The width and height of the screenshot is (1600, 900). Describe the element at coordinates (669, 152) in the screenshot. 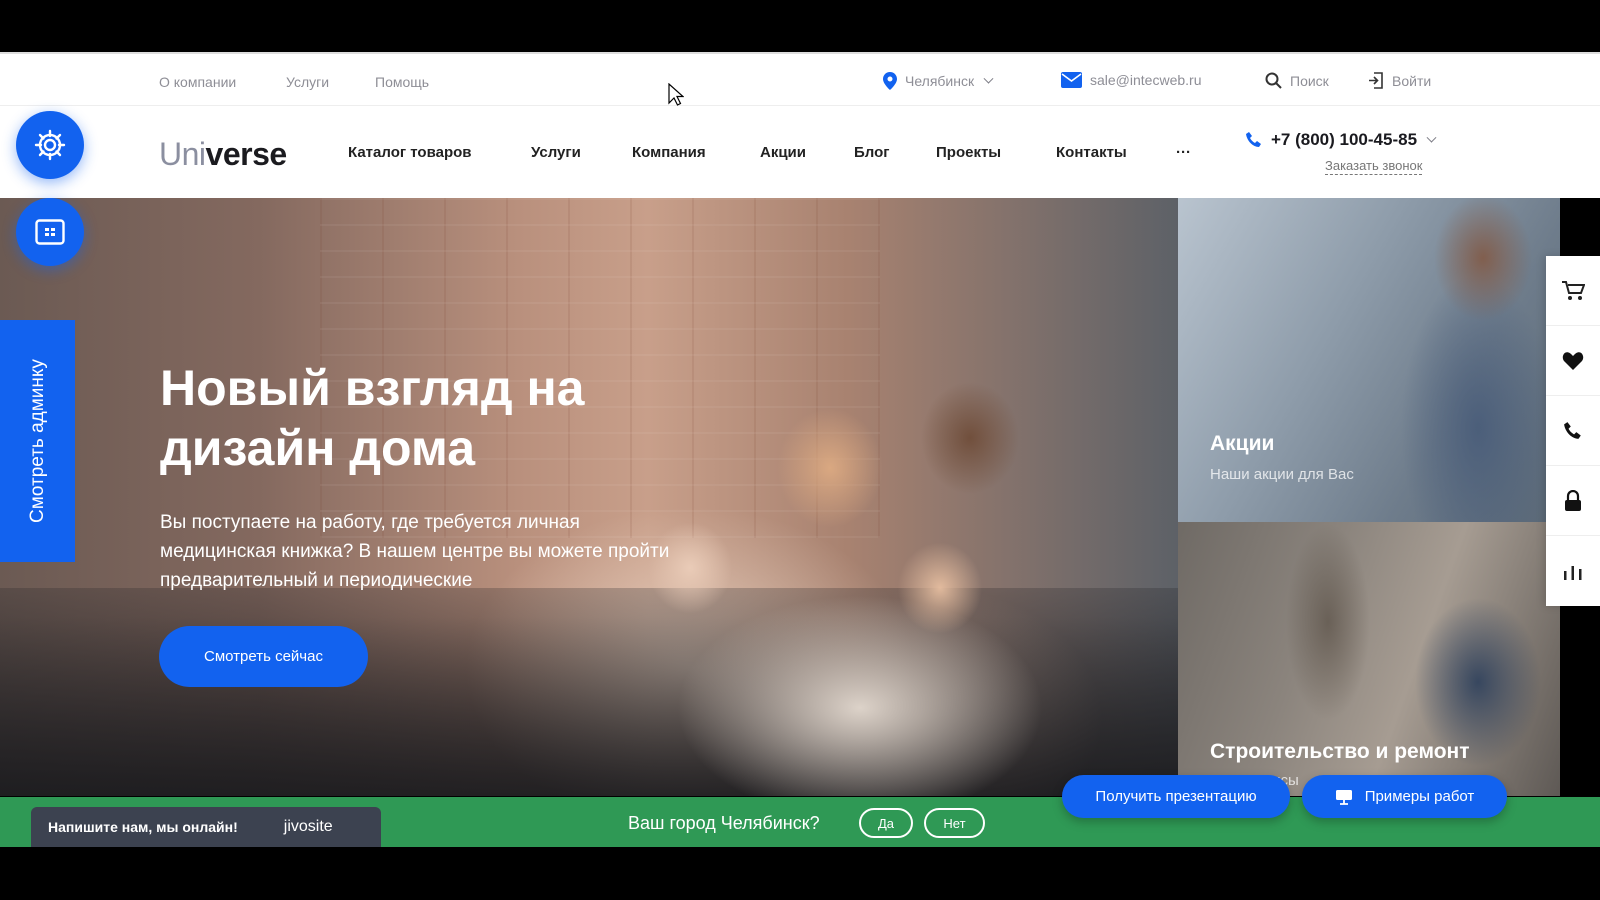

I see `nav-company: Компания` at that location.